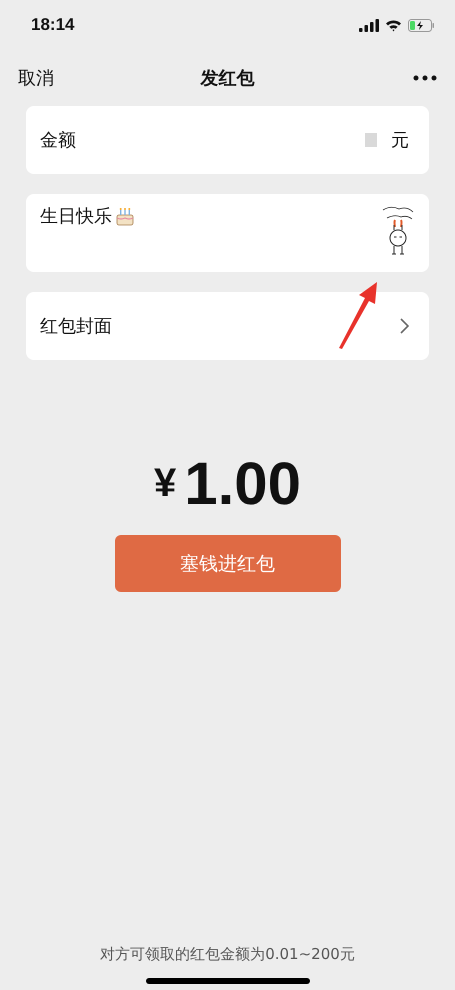 This screenshot has height=990, width=455. What do you see at coordinates (36, 78) in the screenshot?
I see `cancel-button: 取消` at bounding box center [36, 78].